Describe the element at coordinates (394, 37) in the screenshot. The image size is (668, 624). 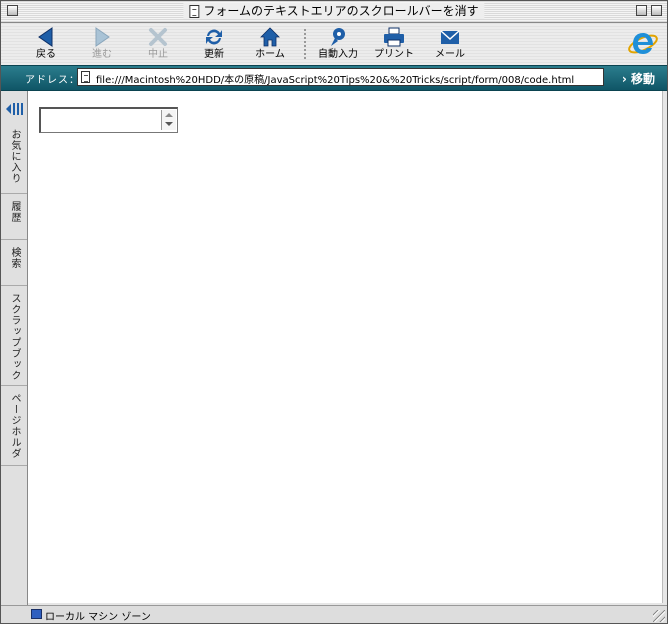
I see `printer-icon` at that location.